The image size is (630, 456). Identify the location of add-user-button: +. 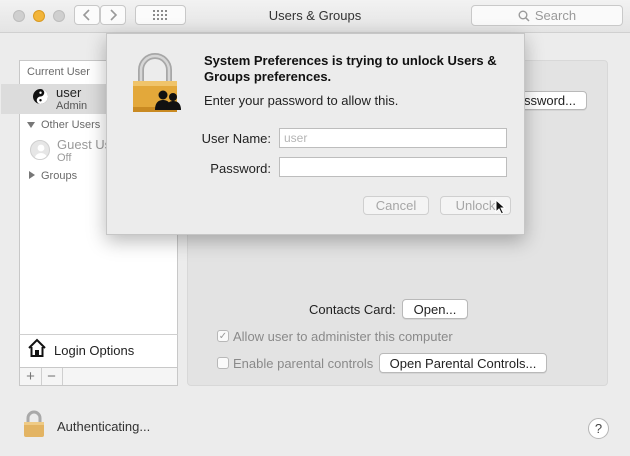
(31, 376).